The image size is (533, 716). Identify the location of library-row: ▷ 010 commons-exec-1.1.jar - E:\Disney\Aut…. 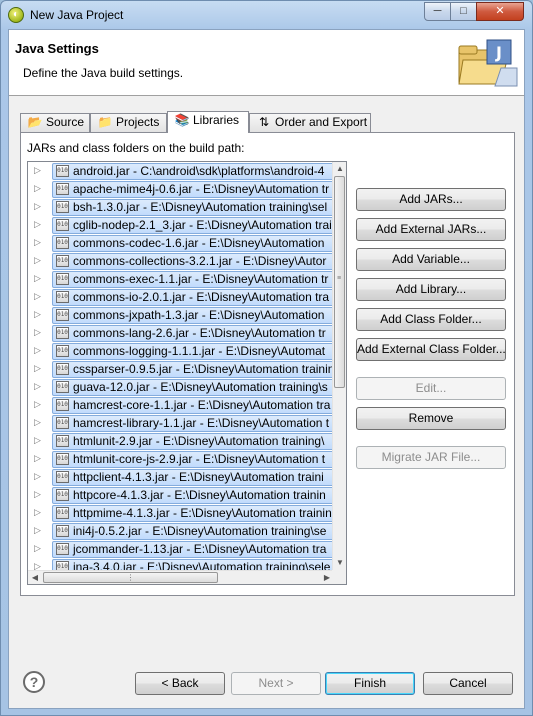
(181, 279).